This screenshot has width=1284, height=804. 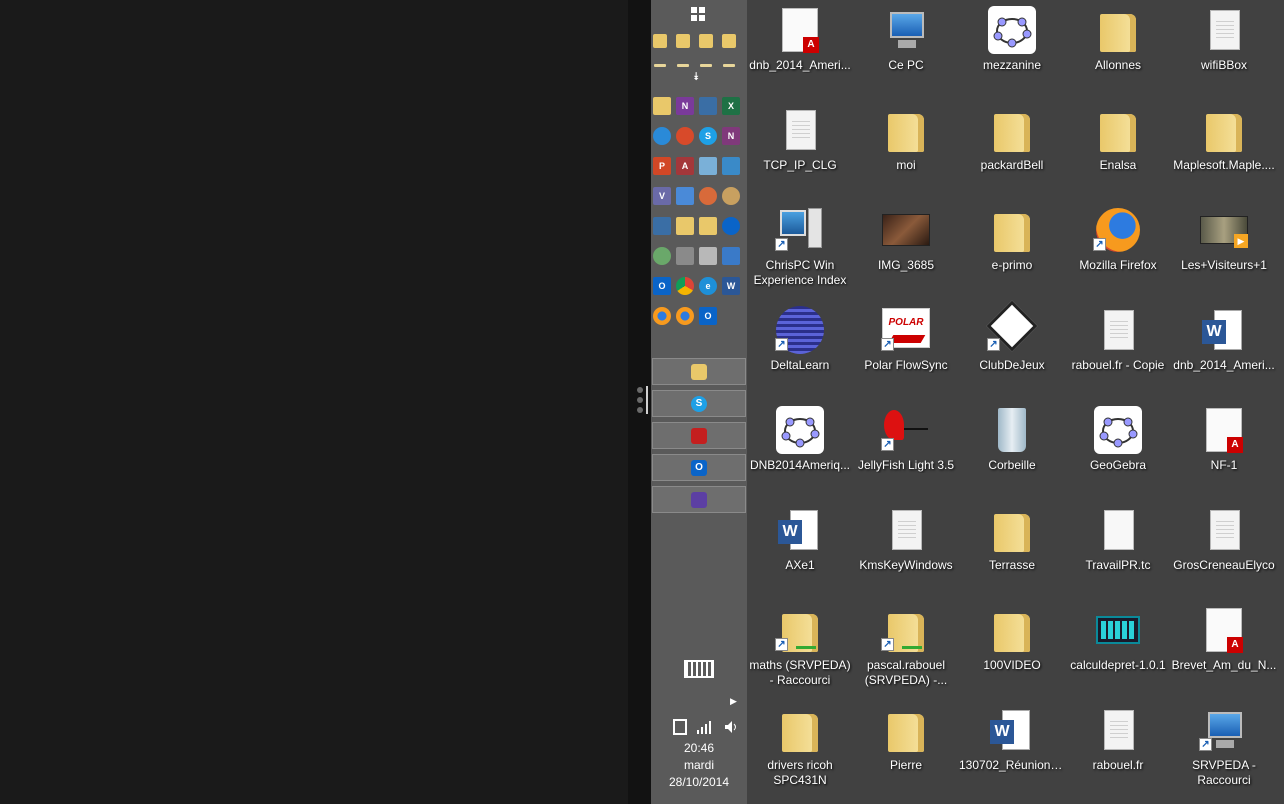 I want to click on user-icon, so click(x=662, y=256).